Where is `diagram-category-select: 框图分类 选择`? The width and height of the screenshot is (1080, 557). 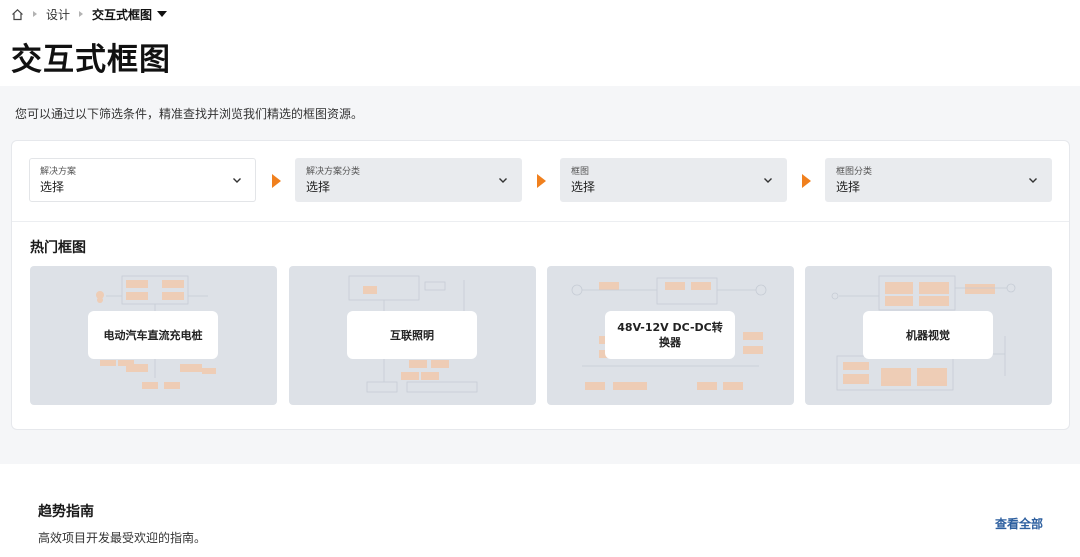 diagram-category-select: 框图分类 选择 is located at coordinates (938, 180).